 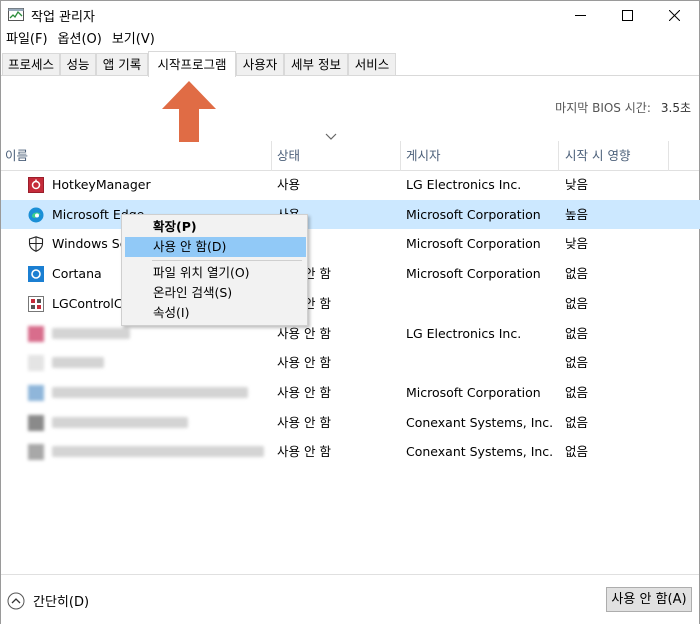 I want to click on col-status: 상태, so click(x=286, y=156).